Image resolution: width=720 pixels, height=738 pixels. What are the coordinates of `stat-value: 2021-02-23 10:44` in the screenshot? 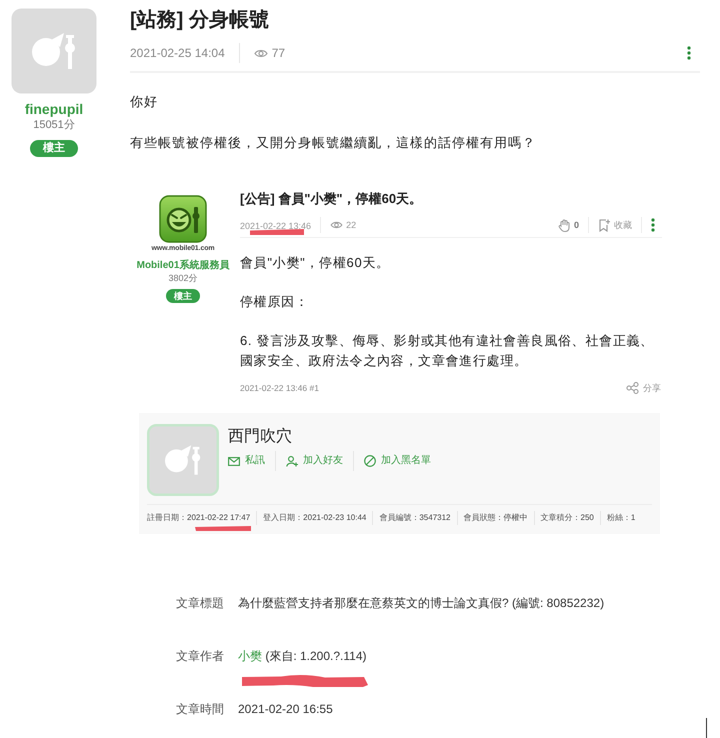 It's located at (334, 517).